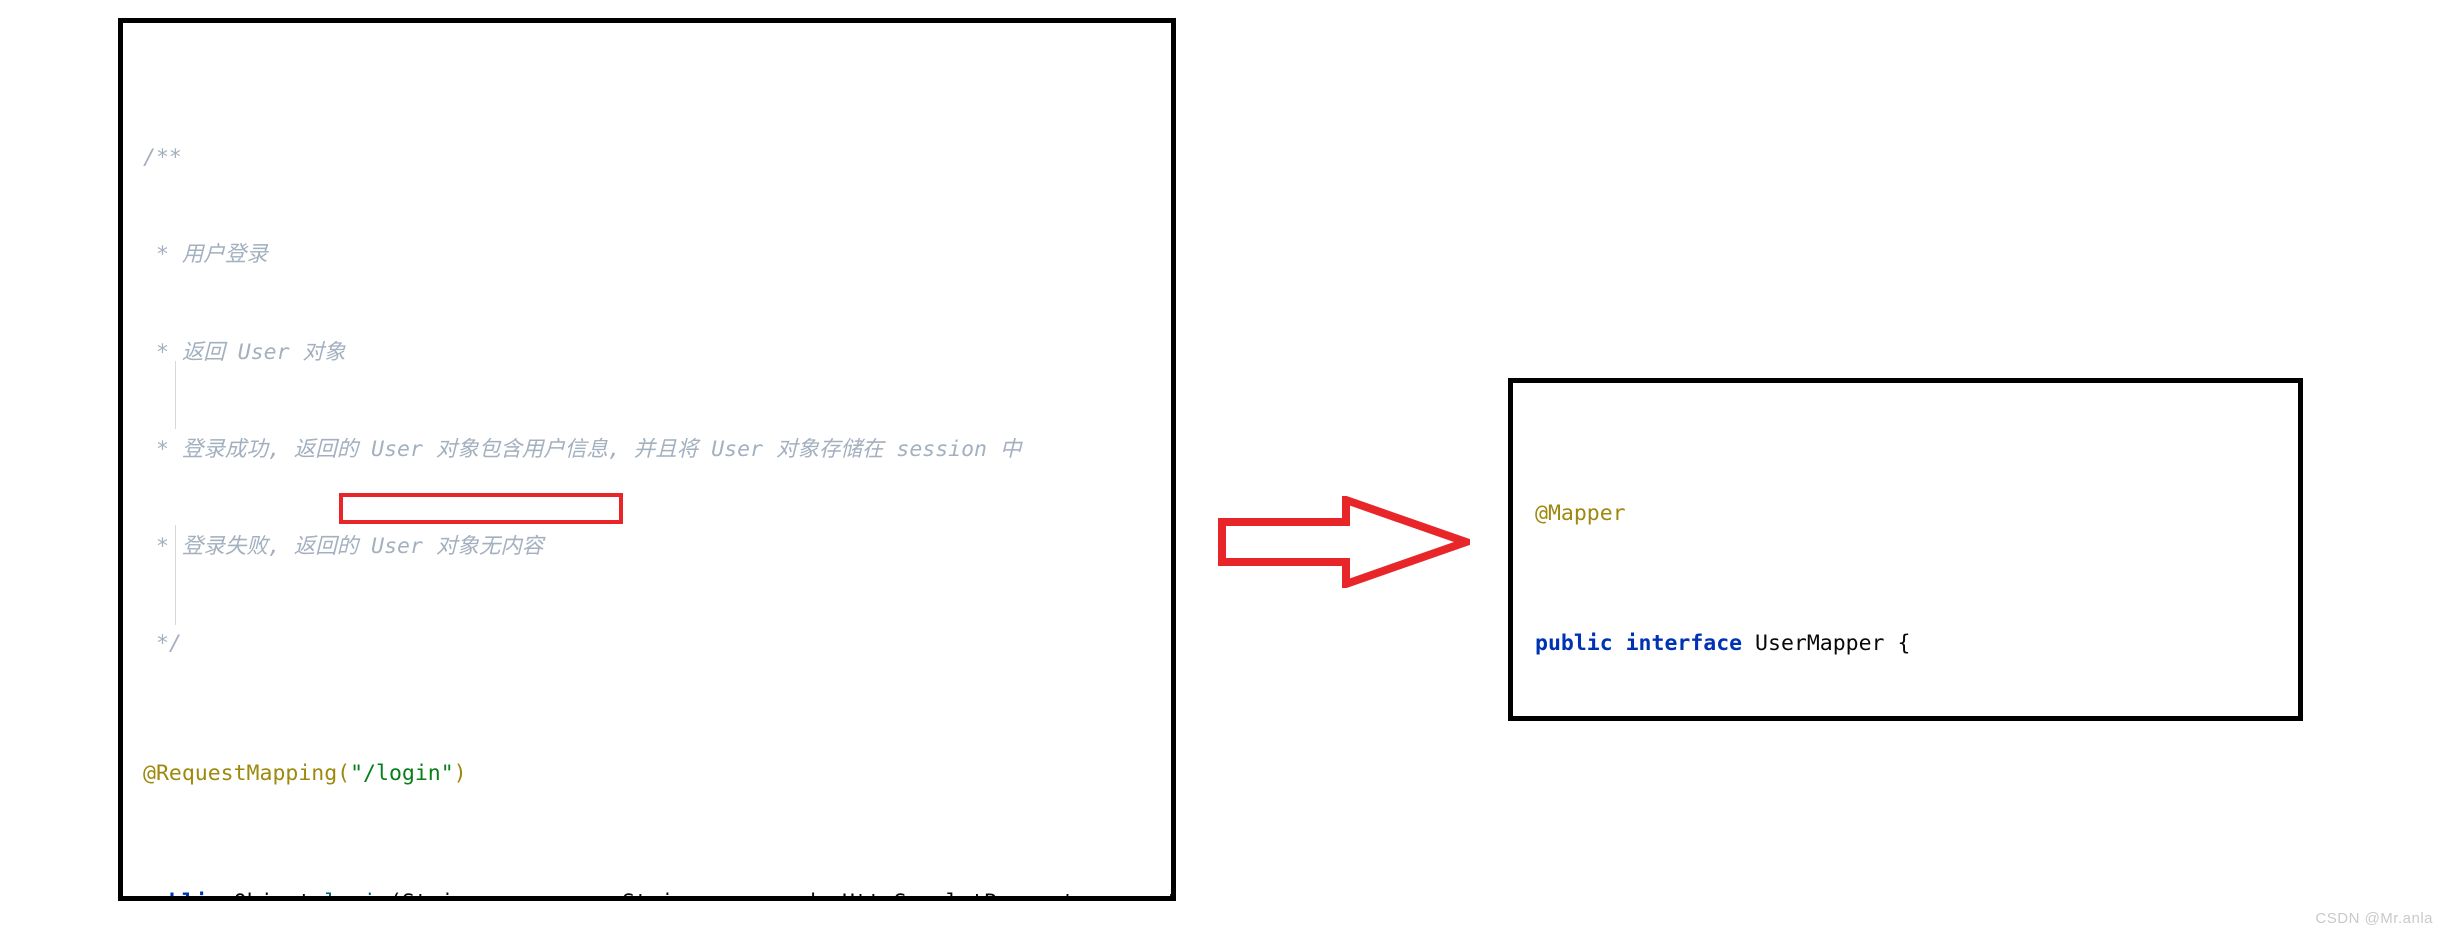 The height and width of the screenshot is (939, 2455). Describe the element at coordinates (657, 255) in the screenshot. I see `code-line: * 用户登录` at that location.